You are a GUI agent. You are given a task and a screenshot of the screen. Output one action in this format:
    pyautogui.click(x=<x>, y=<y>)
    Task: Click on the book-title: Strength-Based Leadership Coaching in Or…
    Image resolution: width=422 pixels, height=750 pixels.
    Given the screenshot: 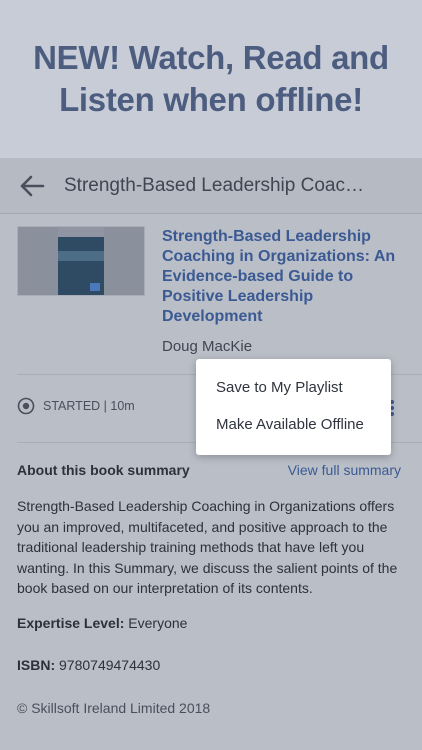 What is the action you would take?
    pyautogui.click(x=279, y=276)
    